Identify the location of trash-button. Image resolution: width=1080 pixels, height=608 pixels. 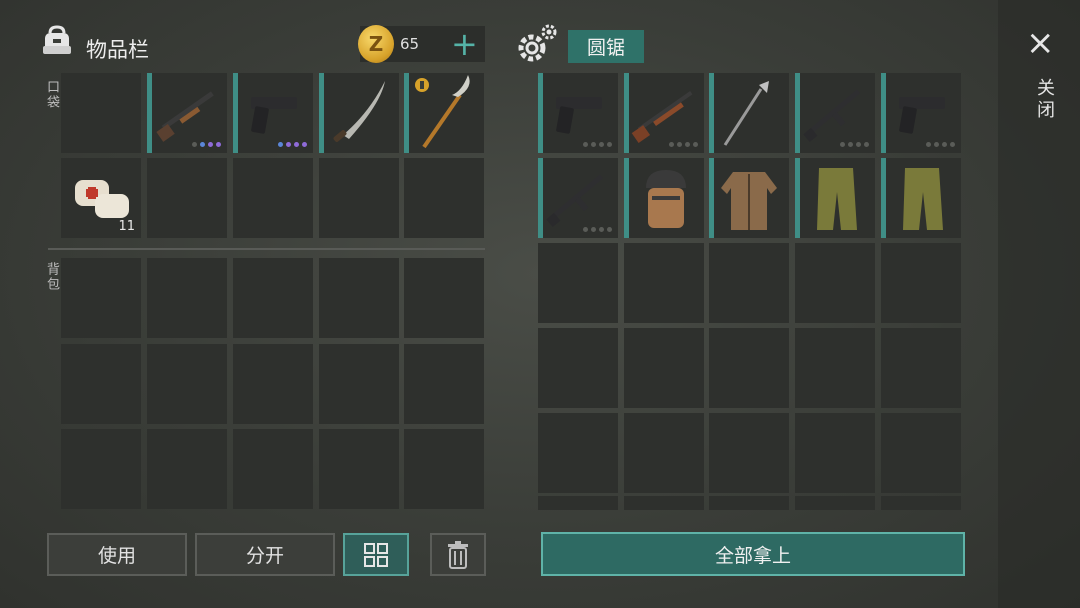
(458, 554).